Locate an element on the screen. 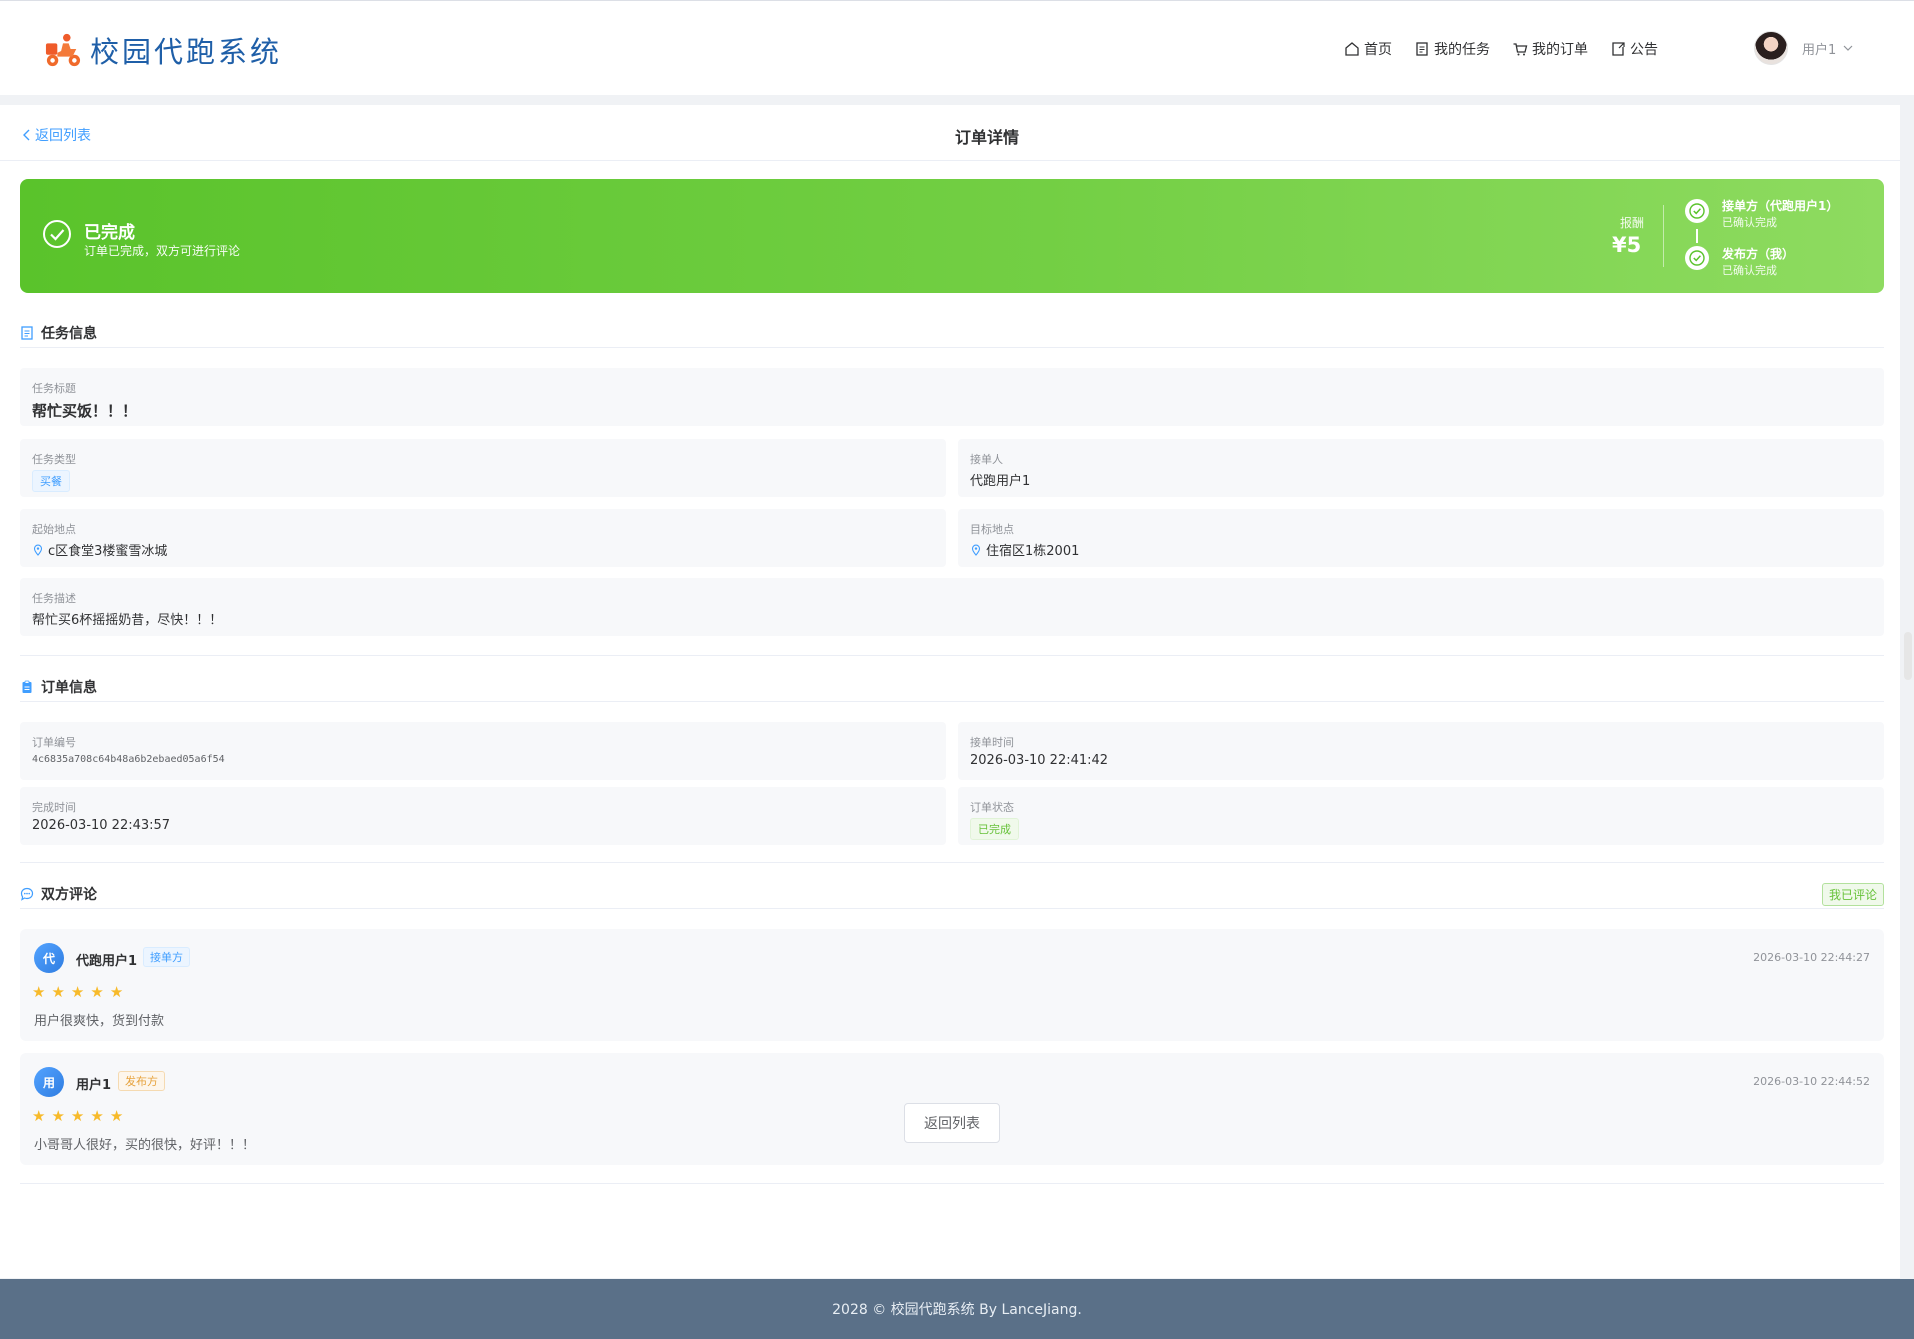 This screenshot has width=1914, height=1339. task-description-label: 任务描述 is located at coordinates (54, 598).